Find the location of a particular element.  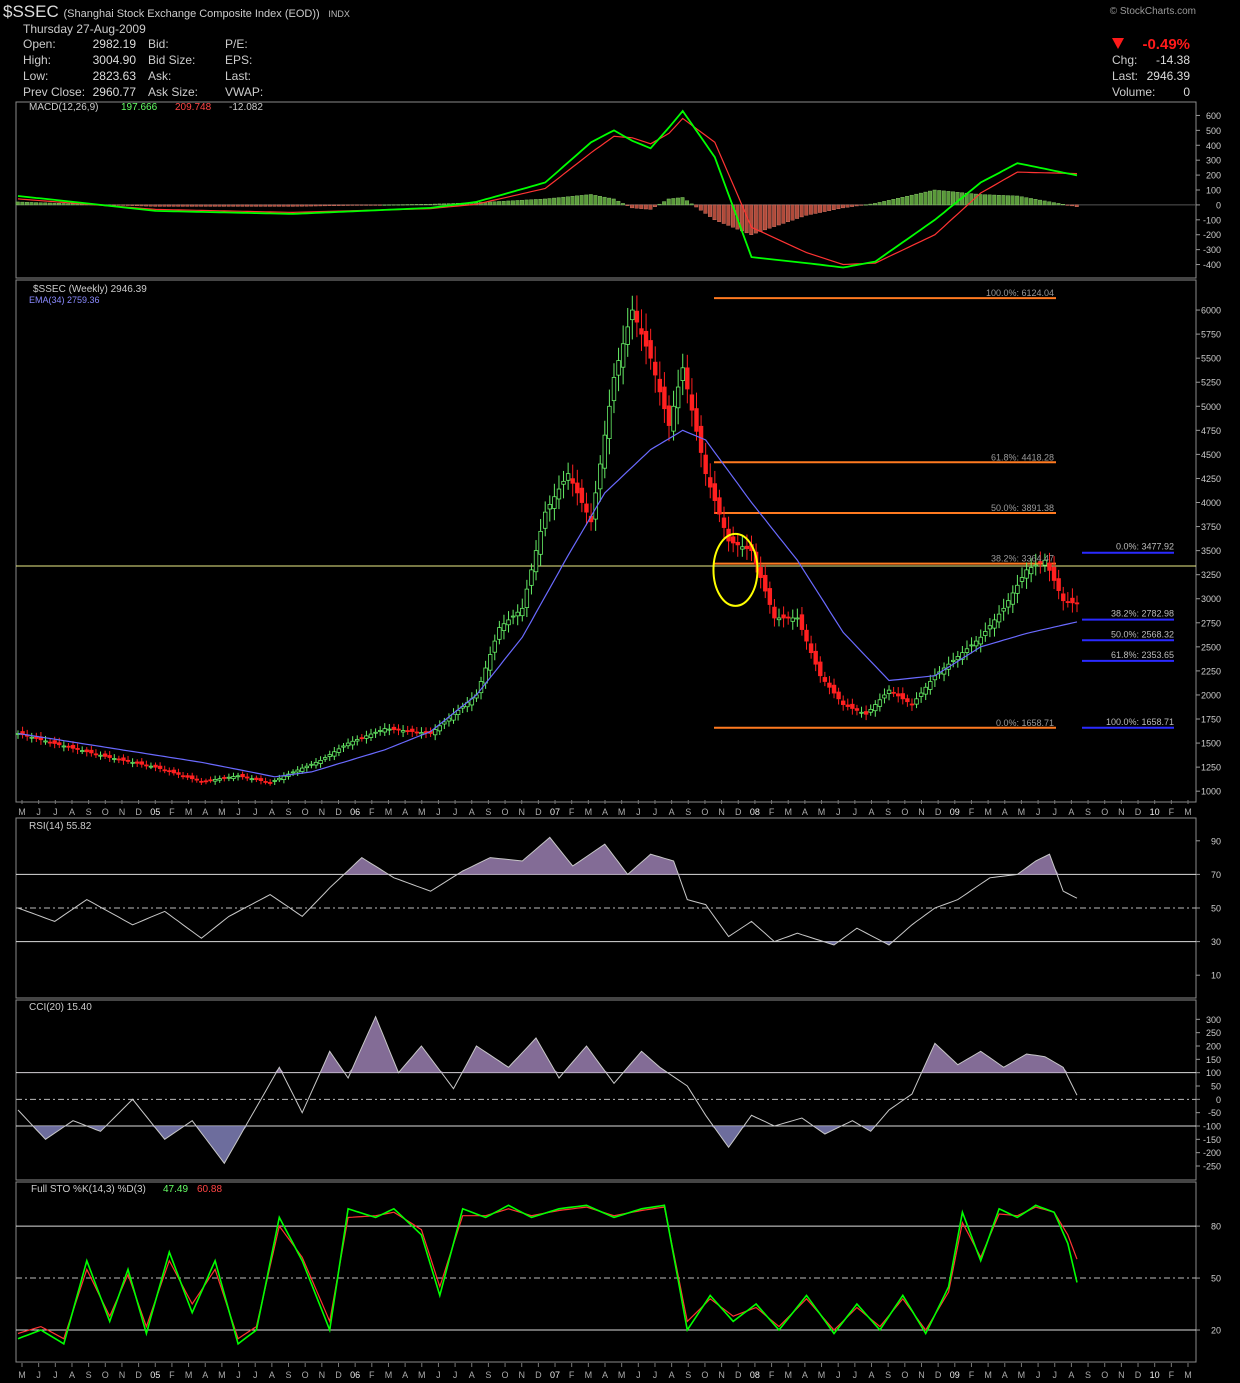

price-tick-label: 5750 is located at coordinates (1211, 335).